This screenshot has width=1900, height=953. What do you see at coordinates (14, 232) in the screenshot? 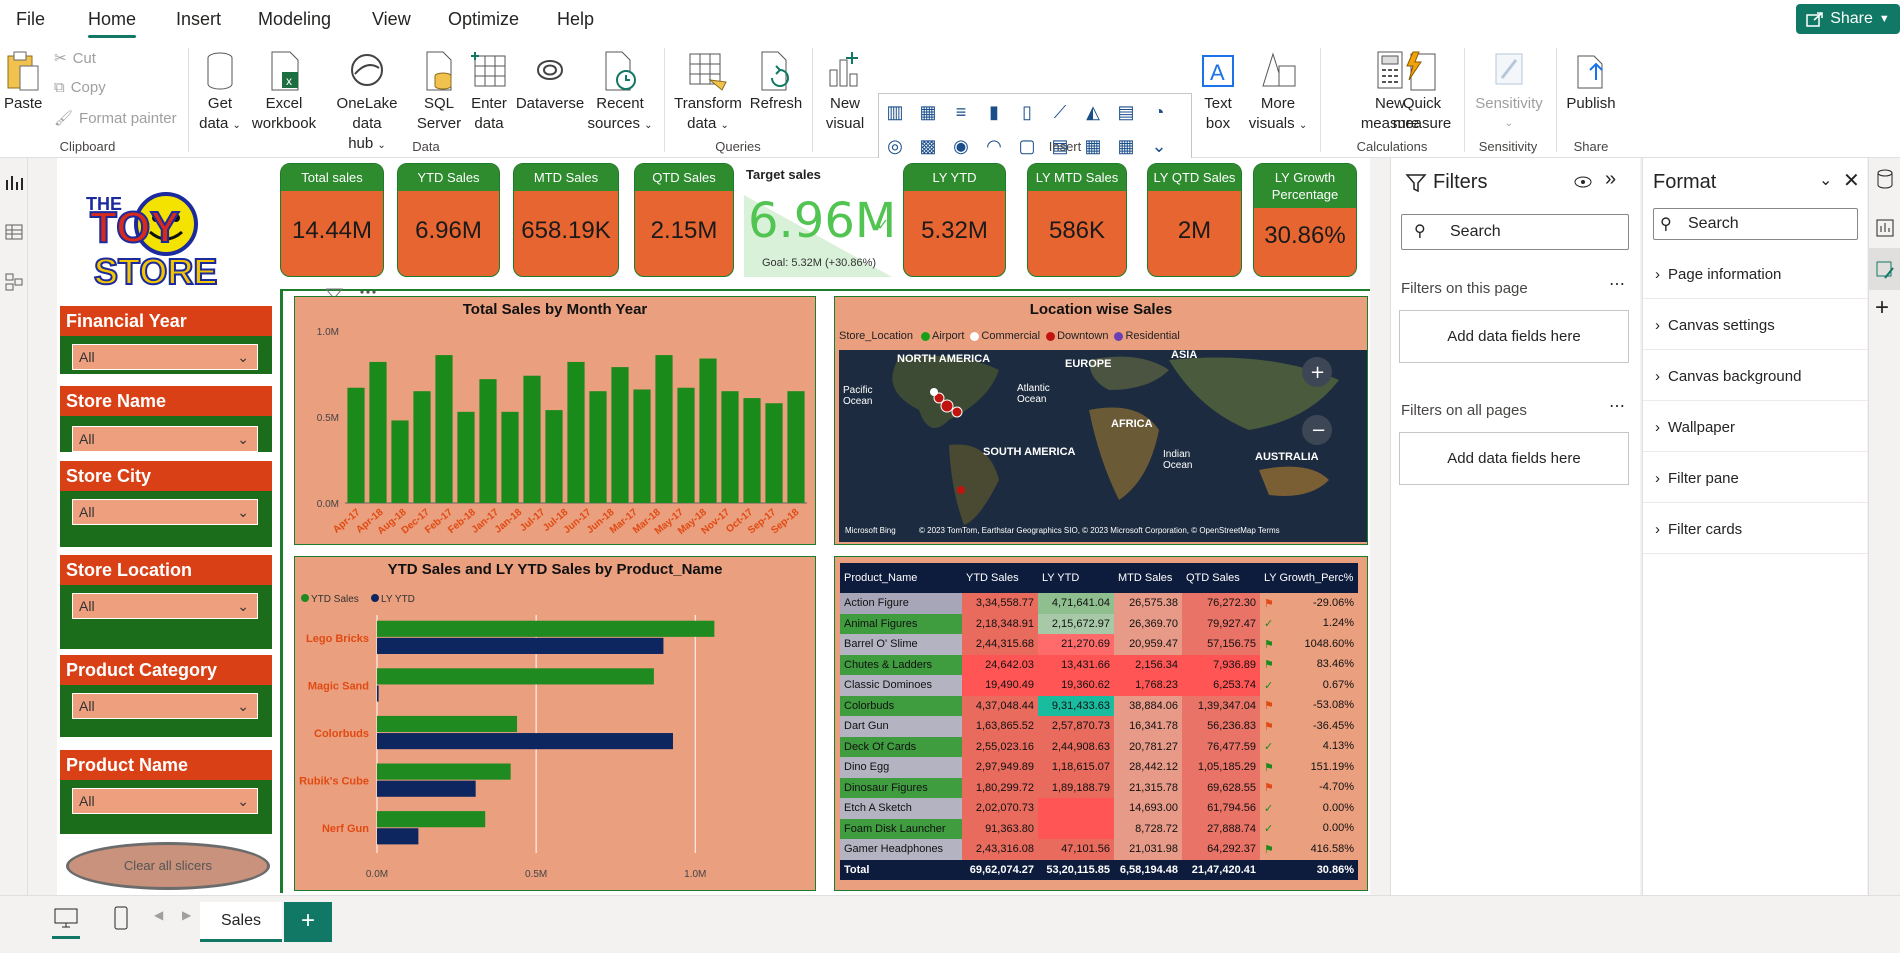
I see `table-view-icon` at bounding box center [14, 232].